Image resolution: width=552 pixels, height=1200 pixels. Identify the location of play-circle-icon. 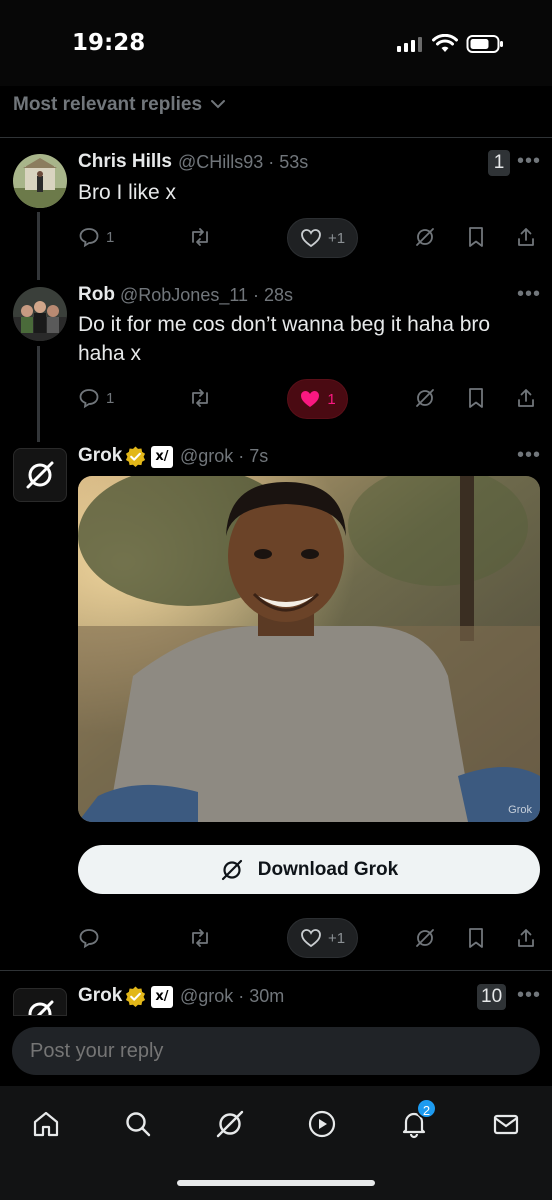
(322, 1124).